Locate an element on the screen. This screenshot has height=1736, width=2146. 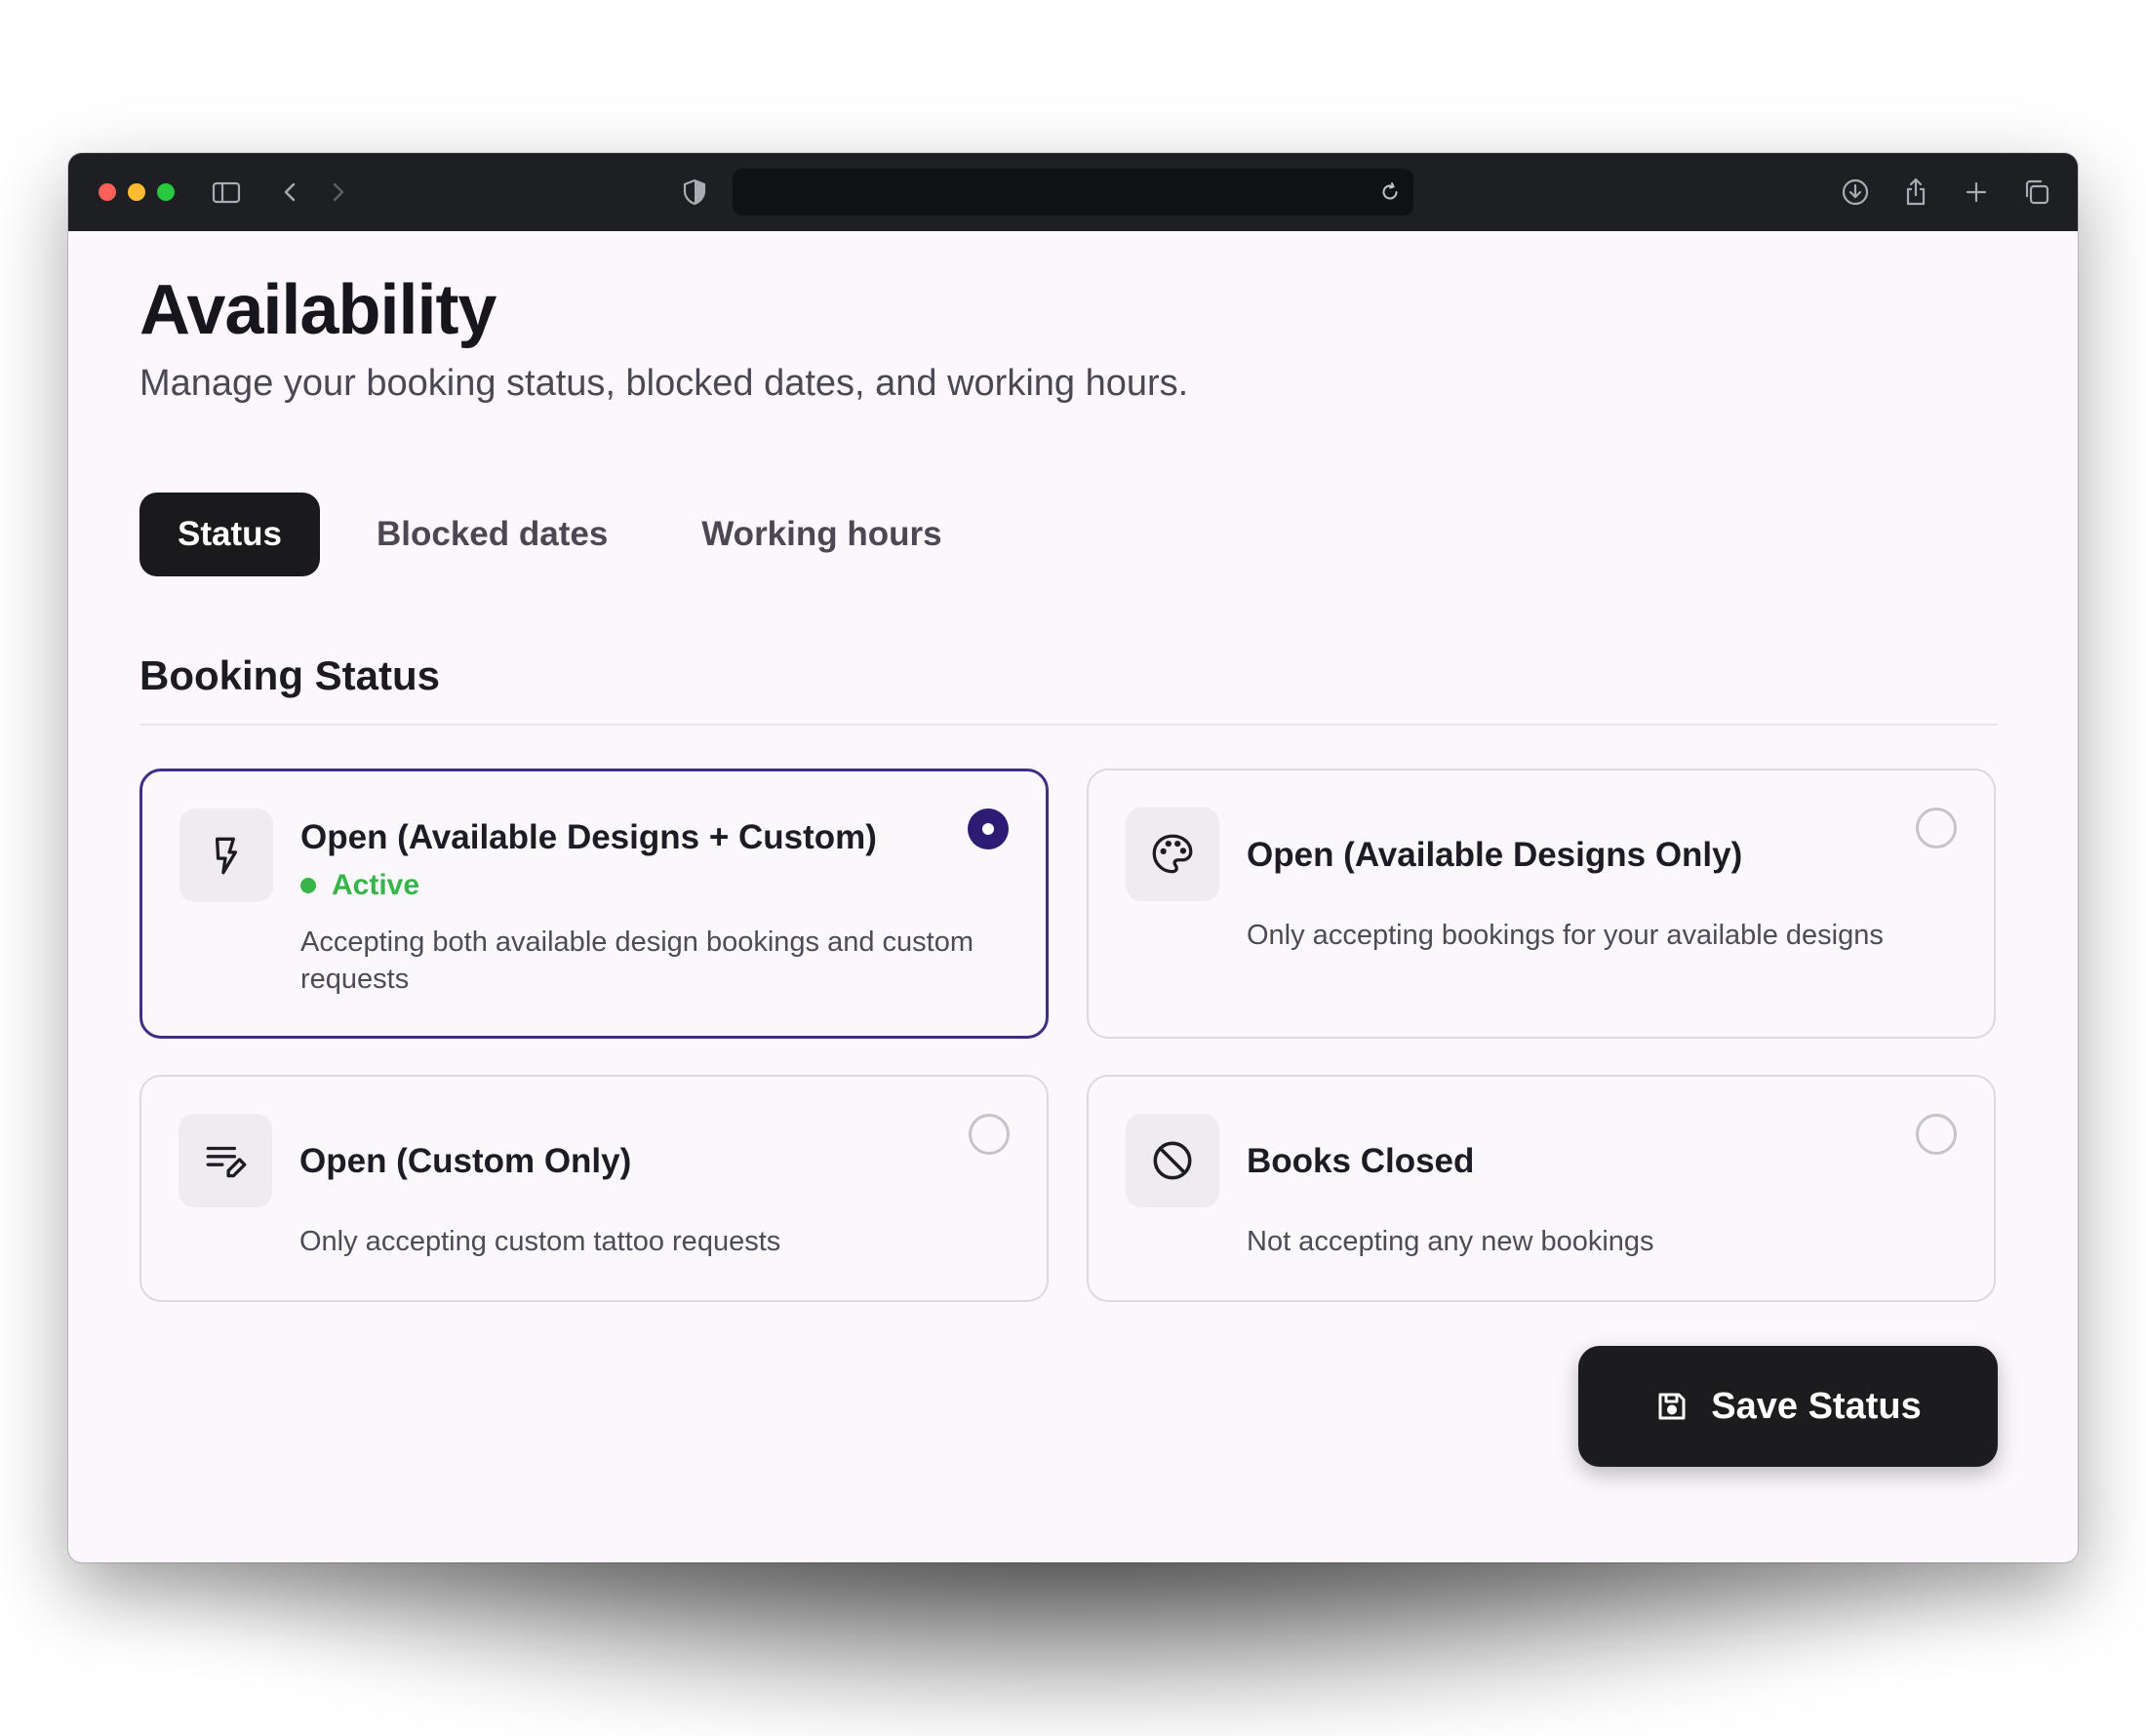
option-title: Open (Available Designs Only) is located at coordinates (1495, 855).